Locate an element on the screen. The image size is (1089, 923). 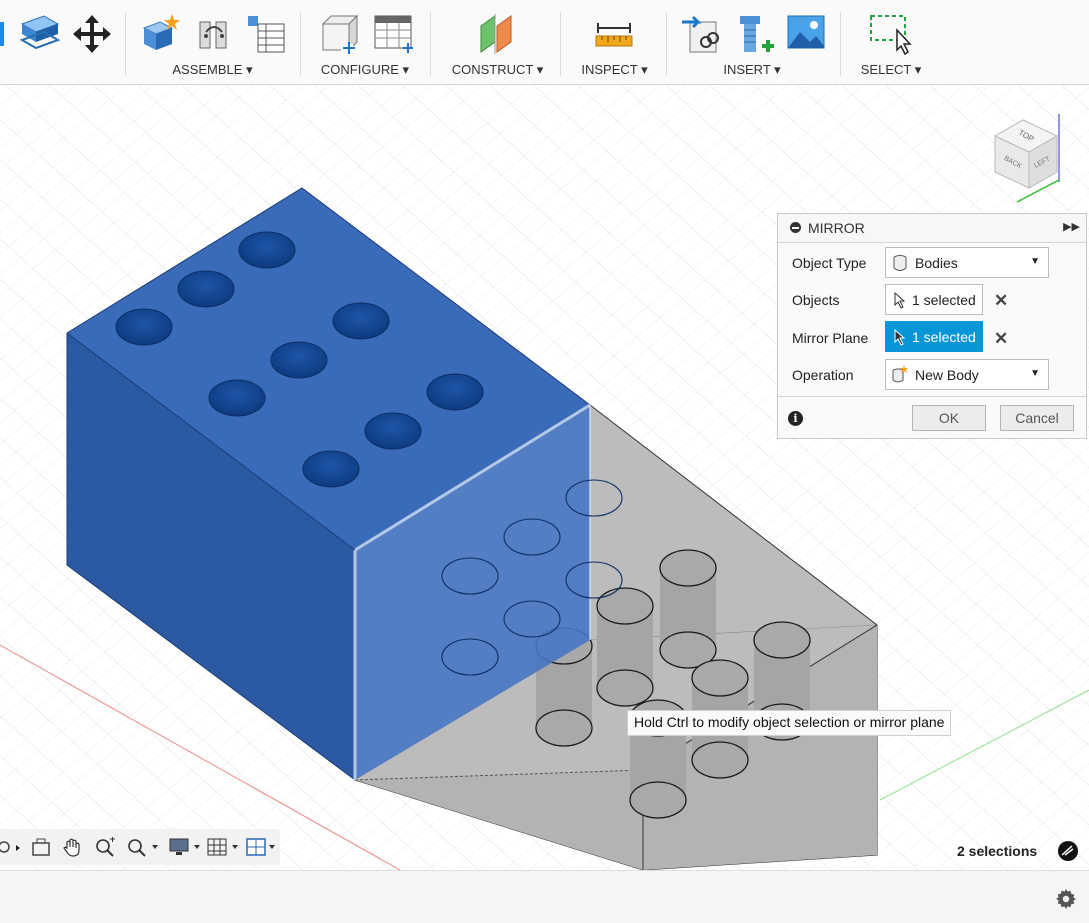
object-type-value: Bodies is located at coordinates (936, 263).